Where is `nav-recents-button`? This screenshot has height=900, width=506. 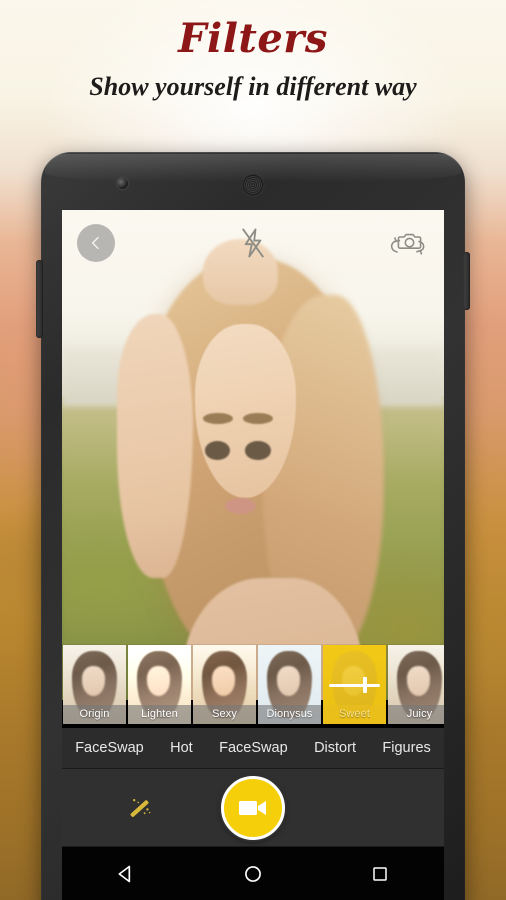
nav-recents-button is located at coordinates (380, 874).